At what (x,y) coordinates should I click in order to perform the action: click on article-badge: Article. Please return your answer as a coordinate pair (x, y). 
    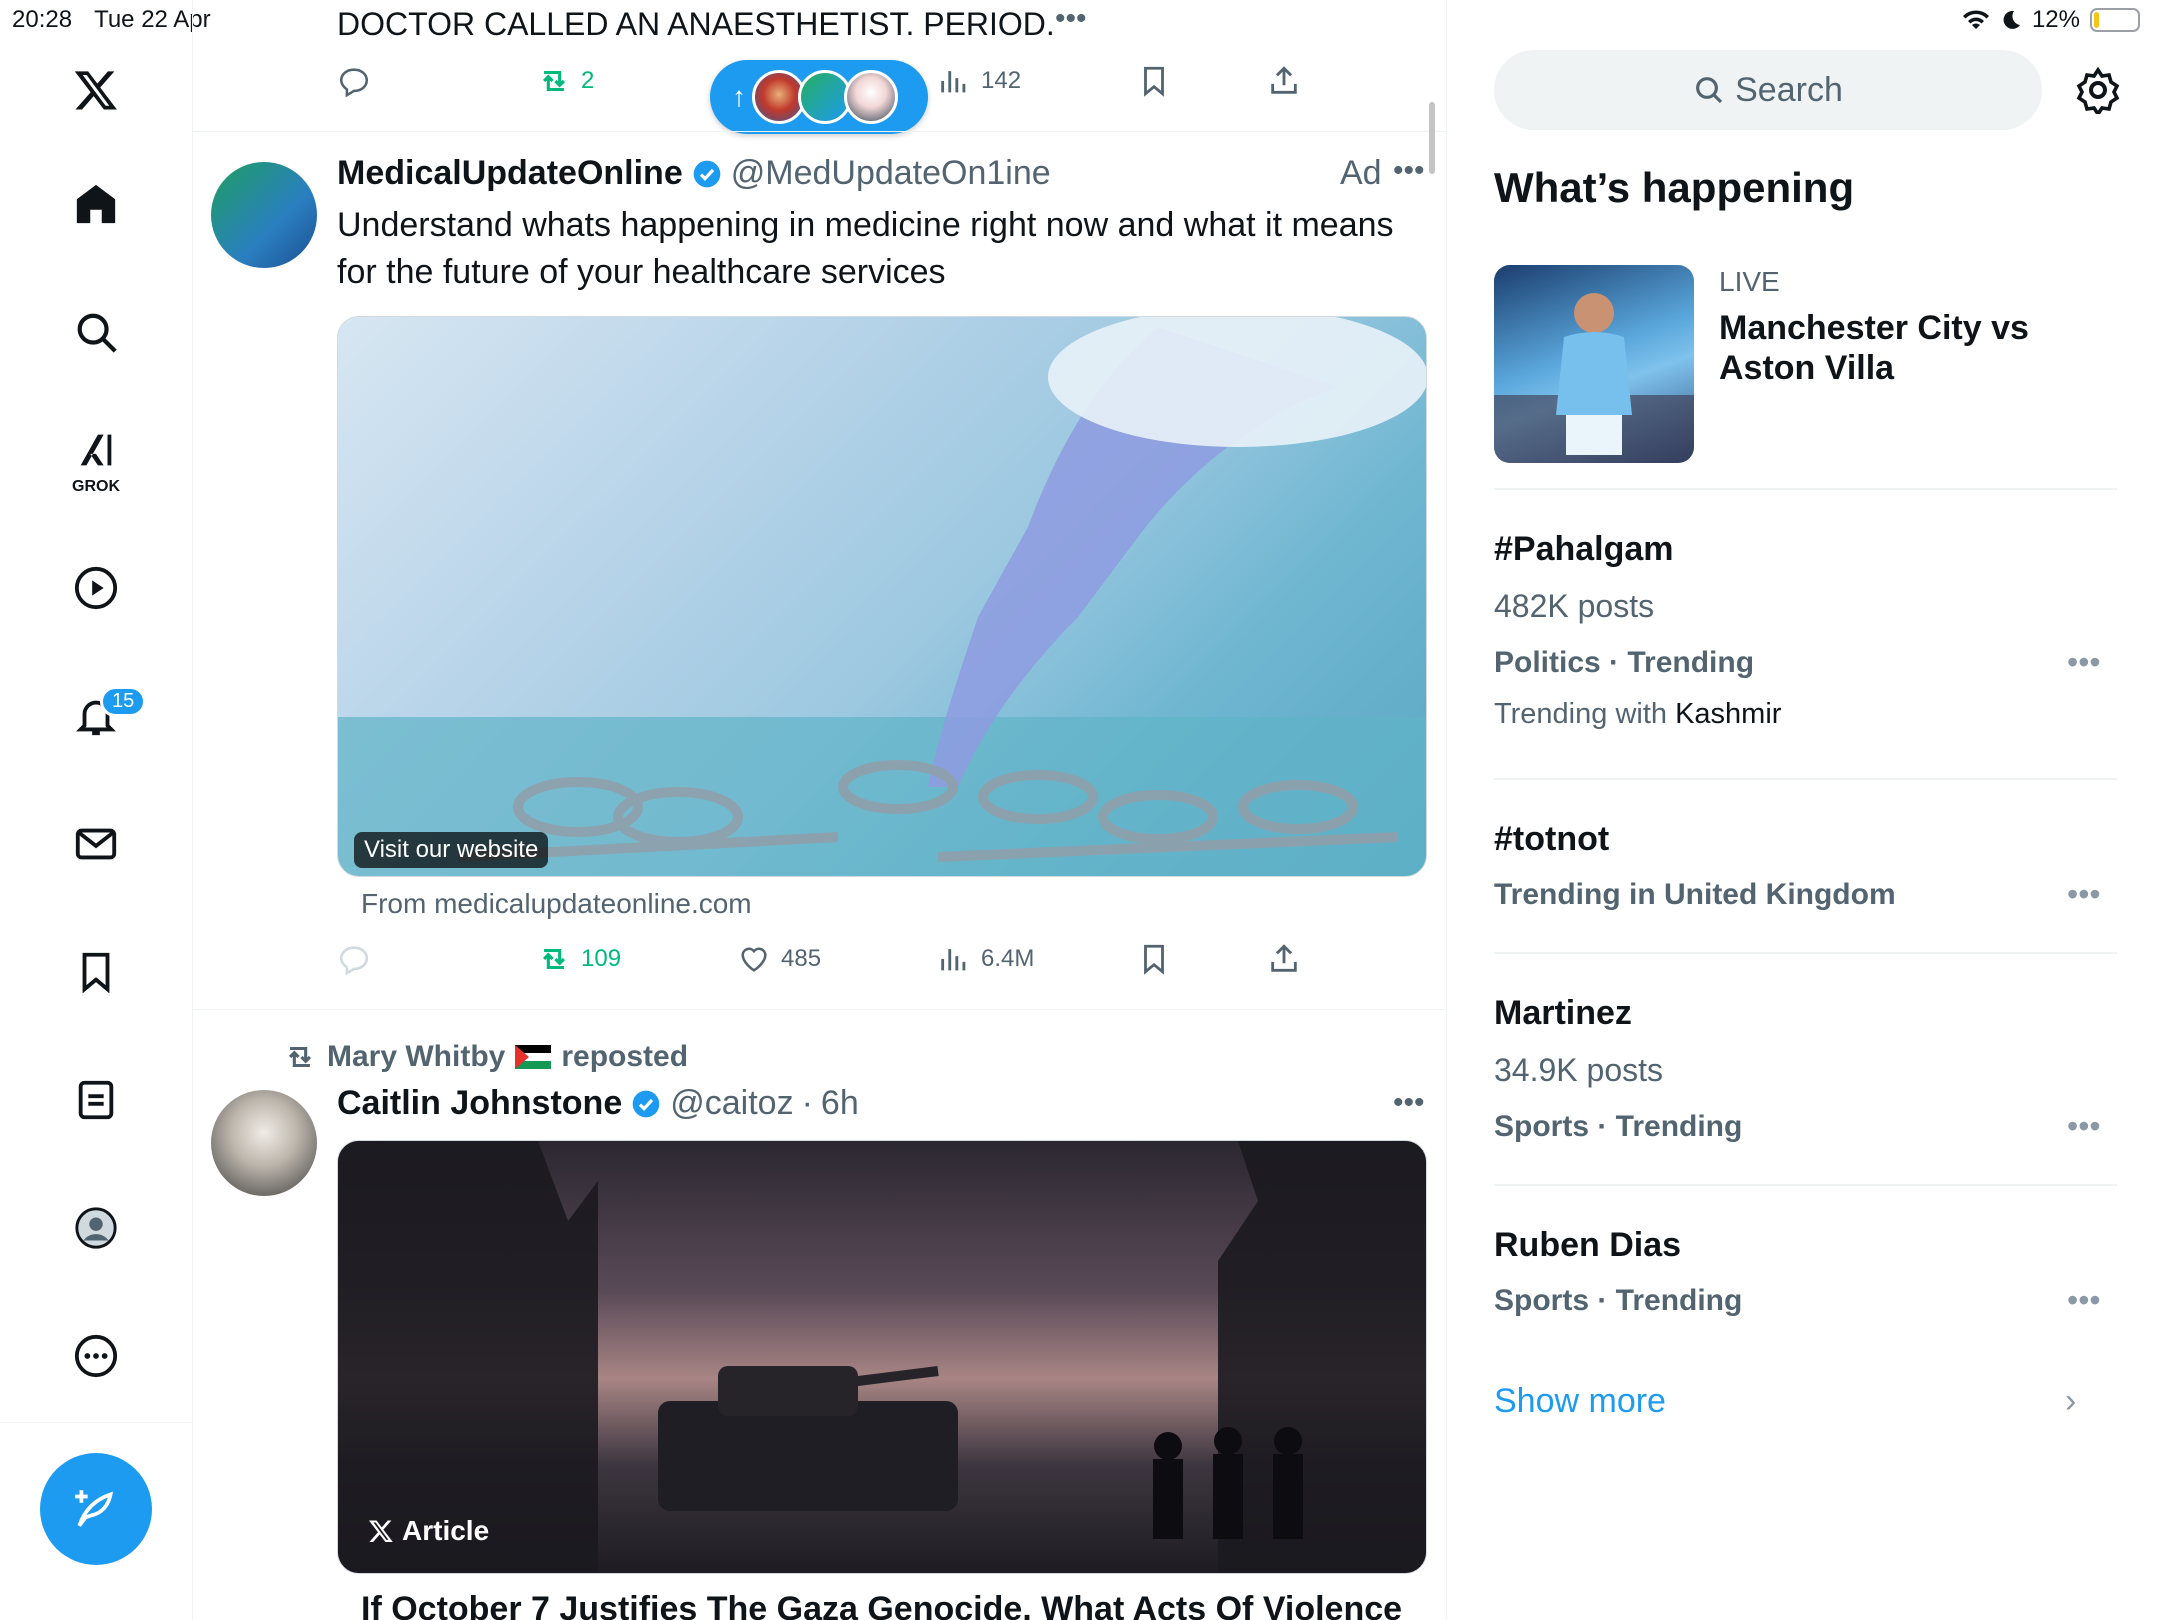
    Looking at the image, I should click on (428, 1531).